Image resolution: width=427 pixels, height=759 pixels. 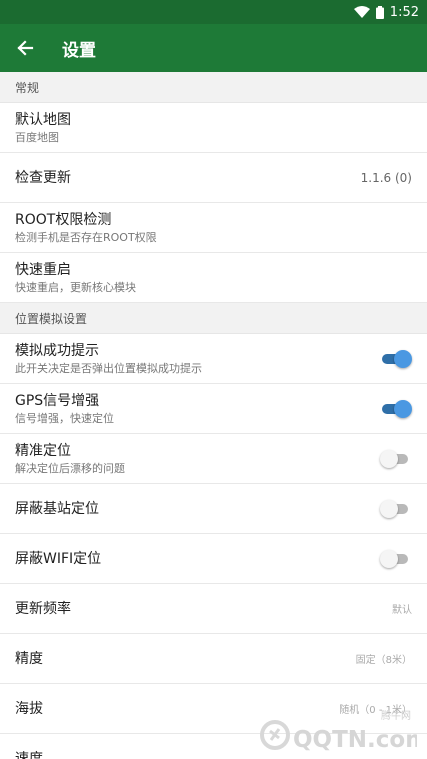 What do you see at coordinates (396, 509) in the screenshot?
I see `block-cell-location-switch` at bounding box center [396, 509].